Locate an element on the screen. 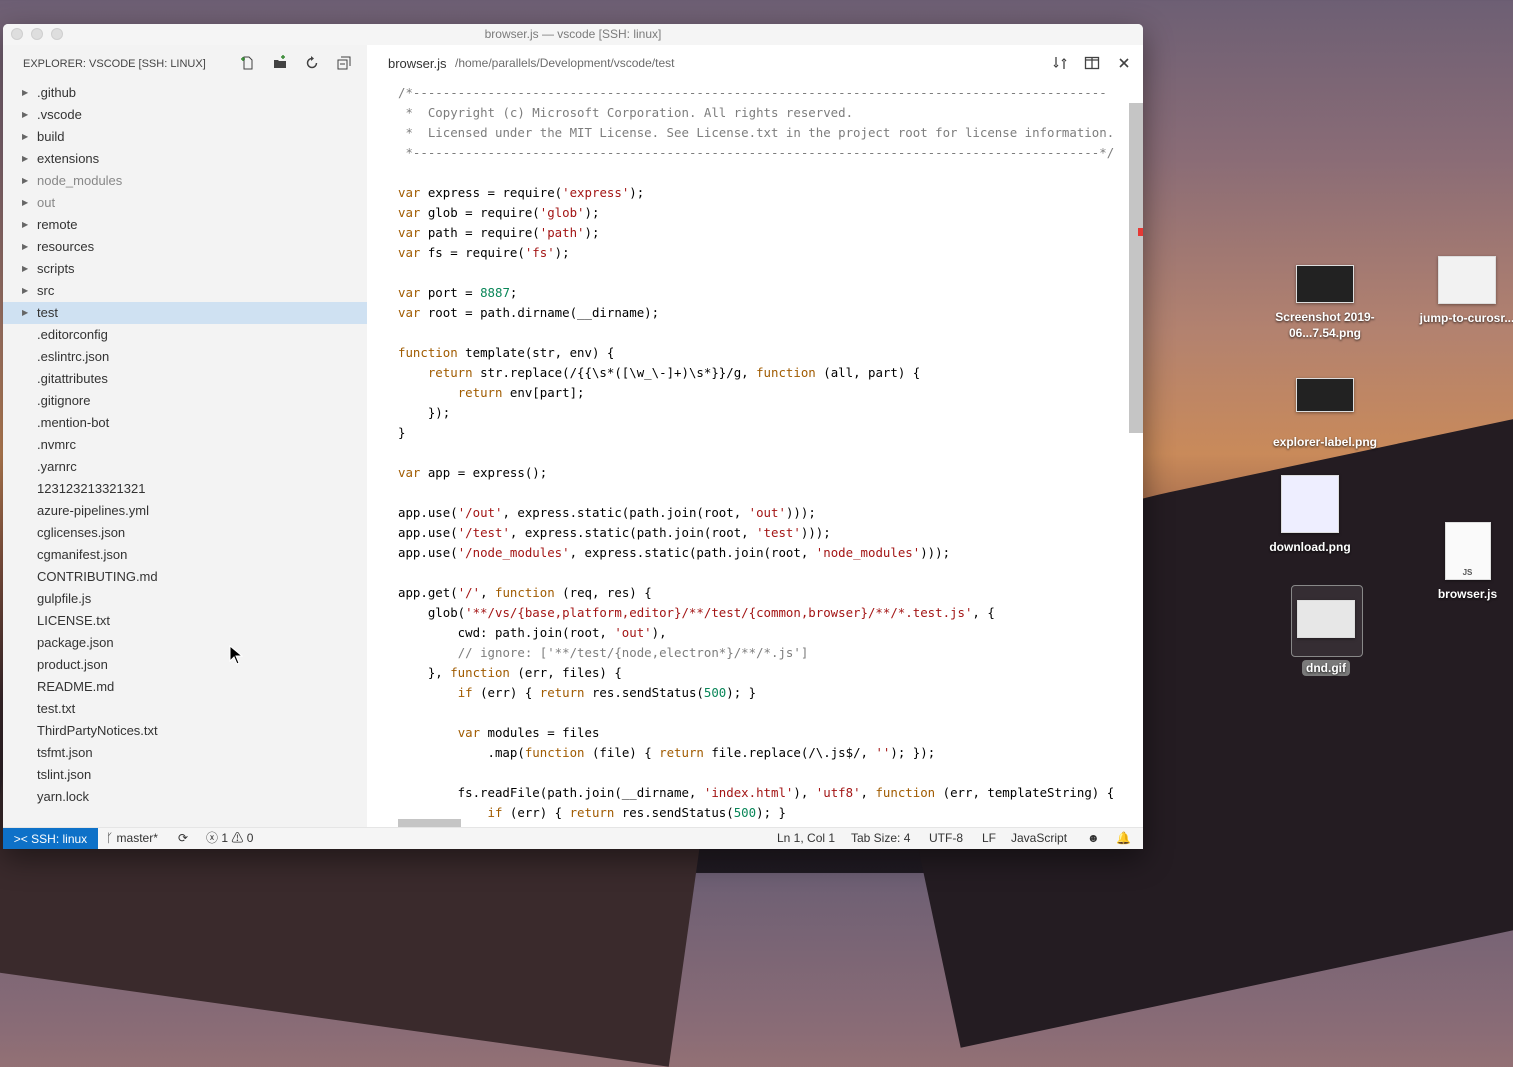  desktop-icon-dnd-gif: dnd.gif is located at coordinates (1326, 638).